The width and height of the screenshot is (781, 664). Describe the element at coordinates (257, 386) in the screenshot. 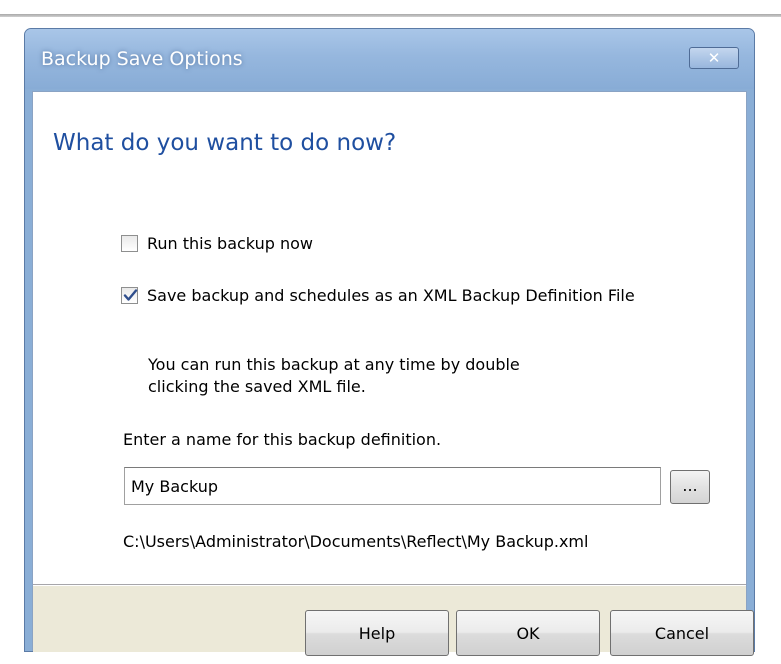

I see `description-line-2: clicking the saved XML file.` at that location.